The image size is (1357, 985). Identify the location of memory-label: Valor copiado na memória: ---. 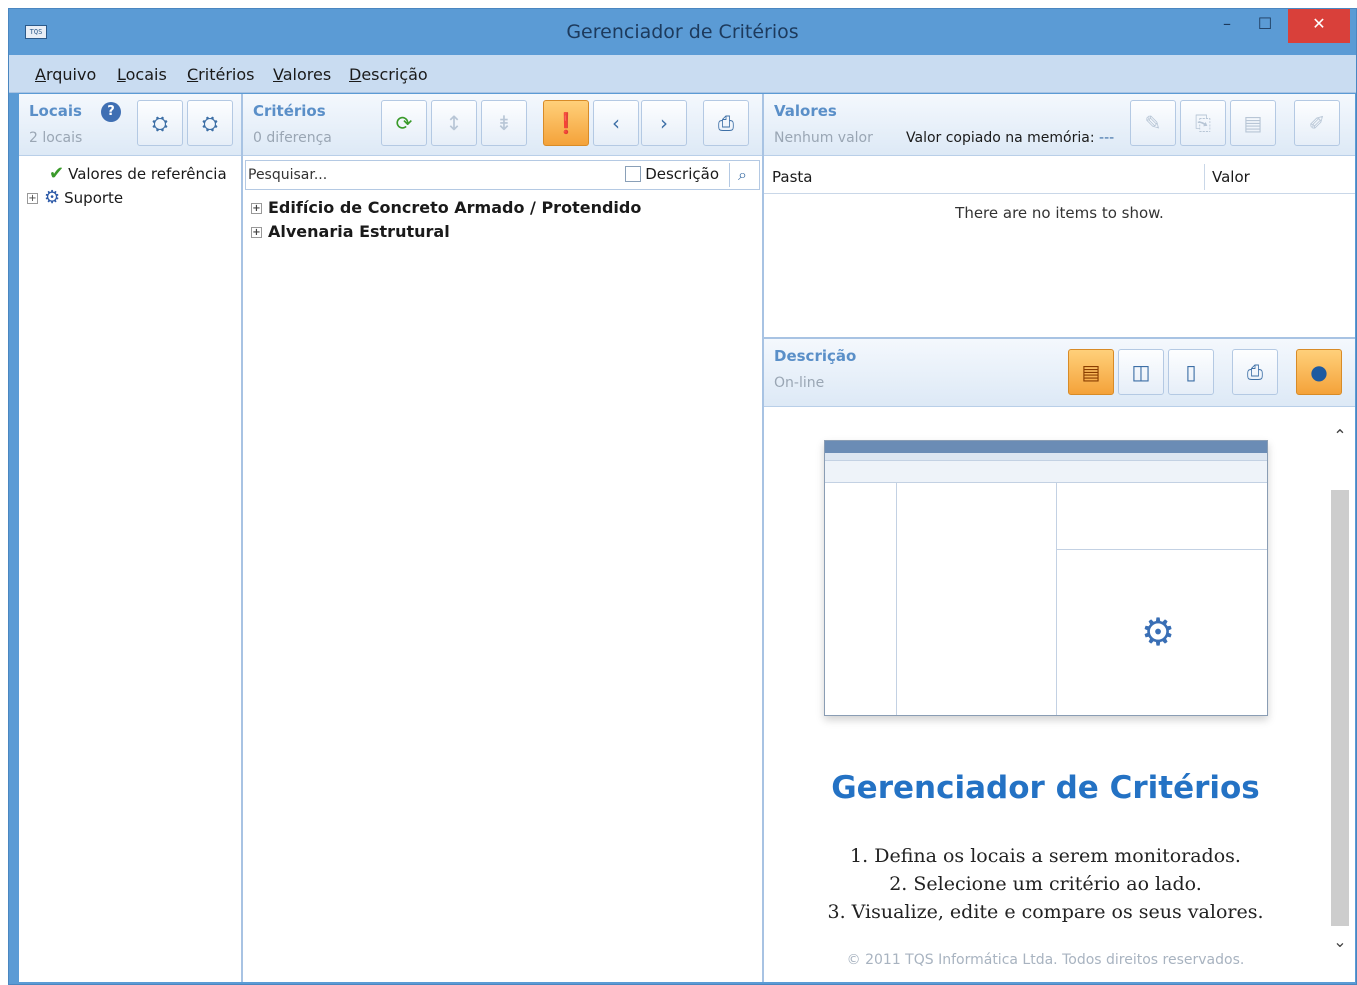
(1010, 138).